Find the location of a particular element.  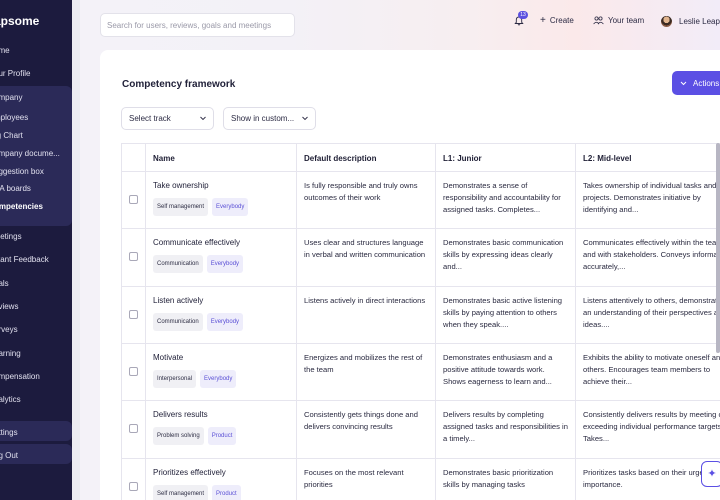

sidebar-item-employees: mployees is located at coordinates (14, 117).